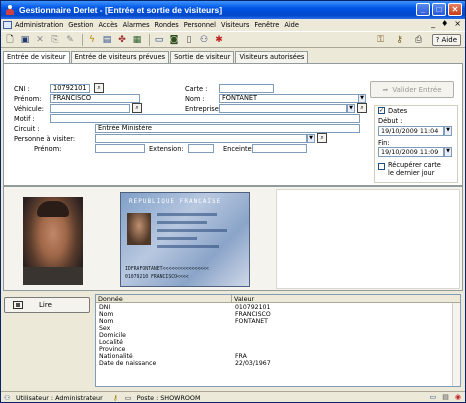 This screenshot has width=466, height=403. Describe the element at coordinates (27, 129) in the screenshot. I see `circuit-label: Circuit :` at that location.